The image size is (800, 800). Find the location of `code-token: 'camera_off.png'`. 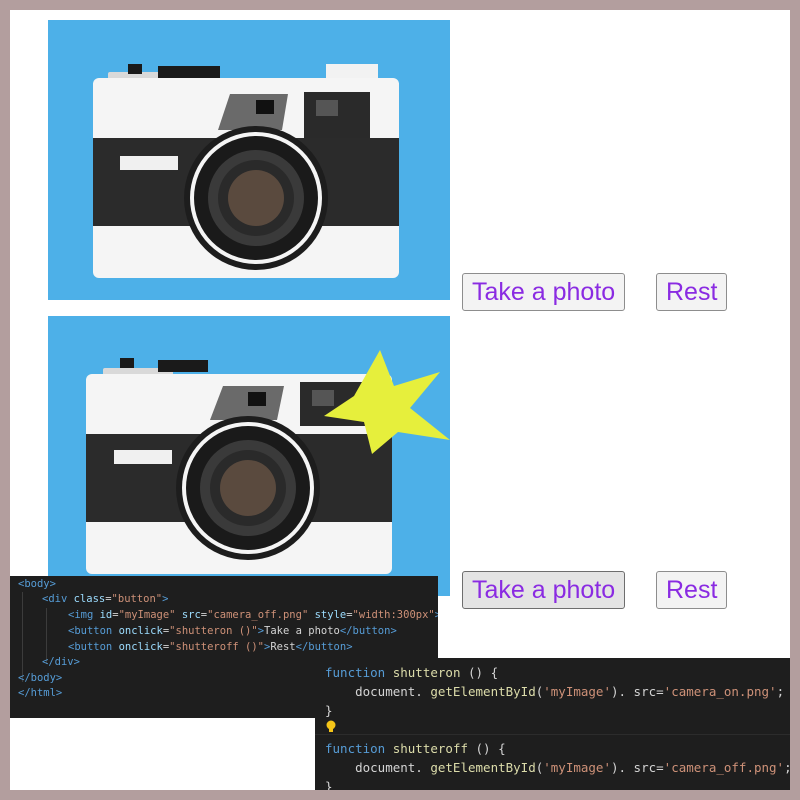

code-token: 'camera_off.png' is located at coordinates (724, 767).